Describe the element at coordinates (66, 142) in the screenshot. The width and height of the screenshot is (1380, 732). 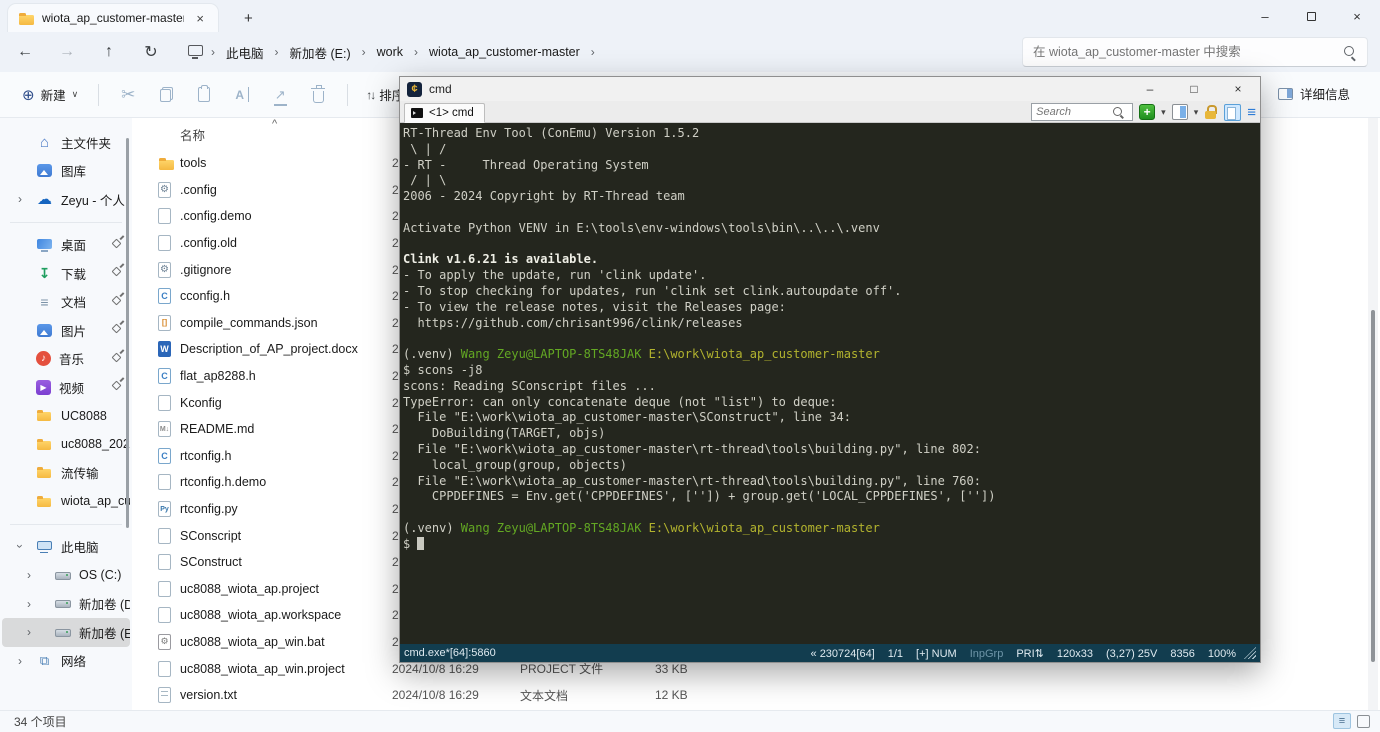
I see `sidebar-item: ⌂ 主文件夹` at that location.